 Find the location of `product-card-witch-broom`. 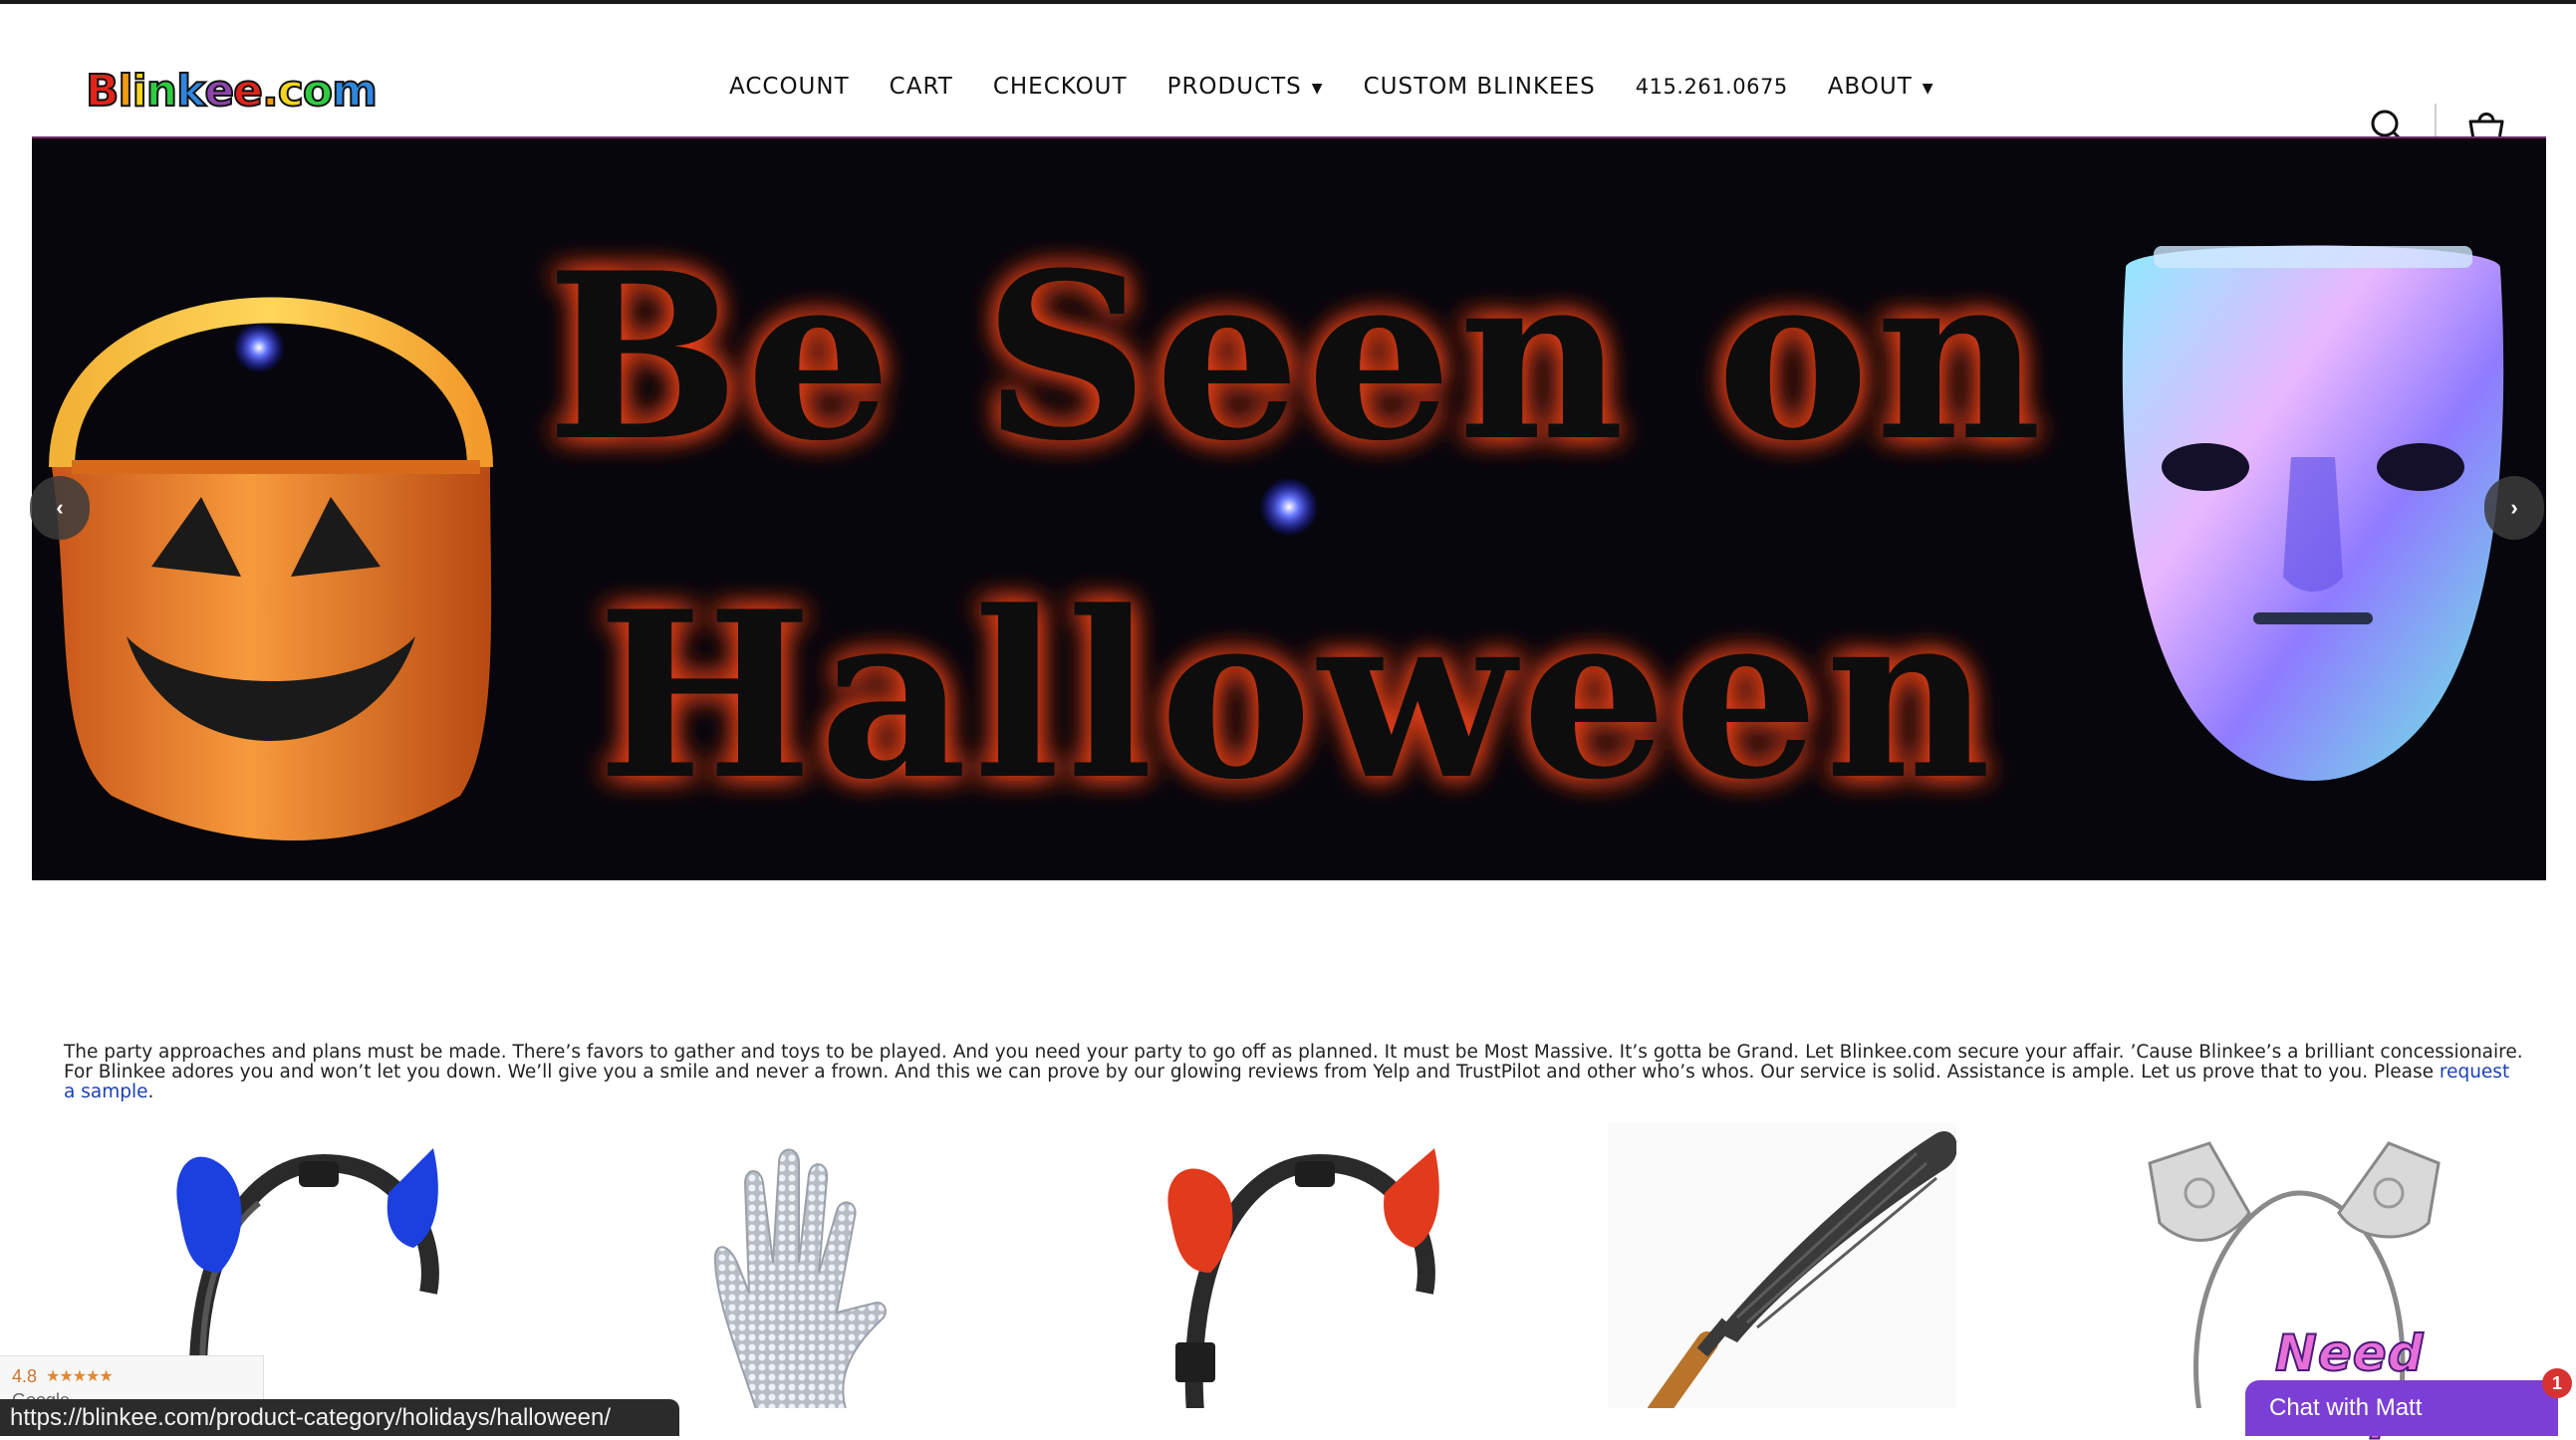

product-card-witch-broom is located at coordinates (1782, 1265).